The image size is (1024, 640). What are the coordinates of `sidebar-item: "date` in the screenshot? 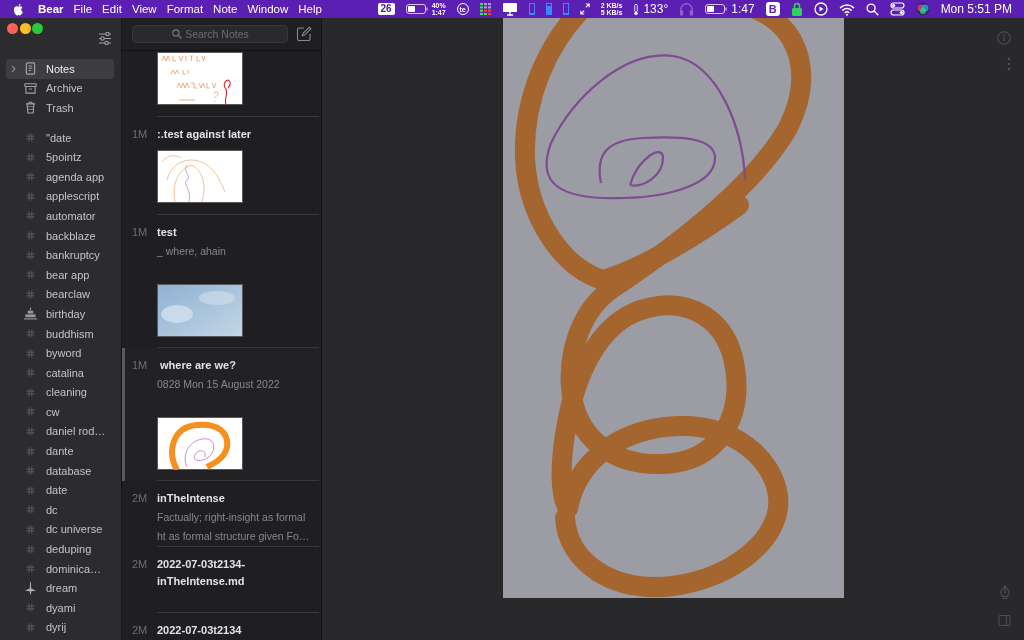 It's located at (60, 137).